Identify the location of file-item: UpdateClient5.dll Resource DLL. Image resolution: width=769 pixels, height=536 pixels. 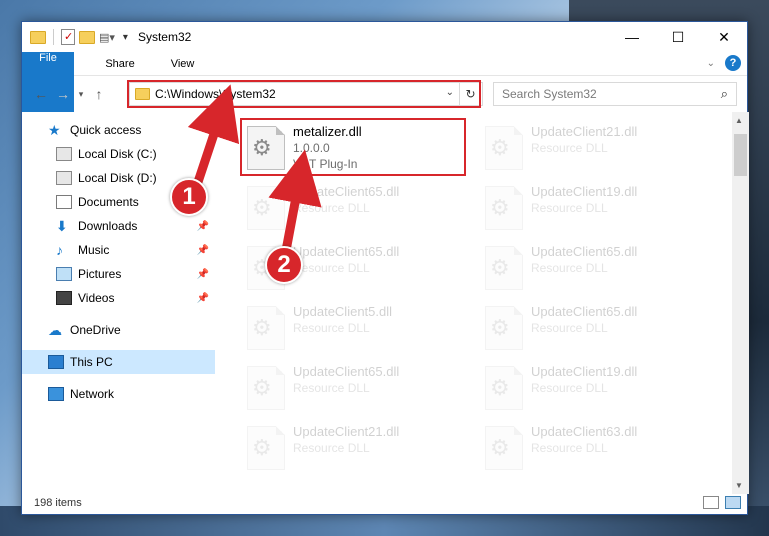
(354, 328).